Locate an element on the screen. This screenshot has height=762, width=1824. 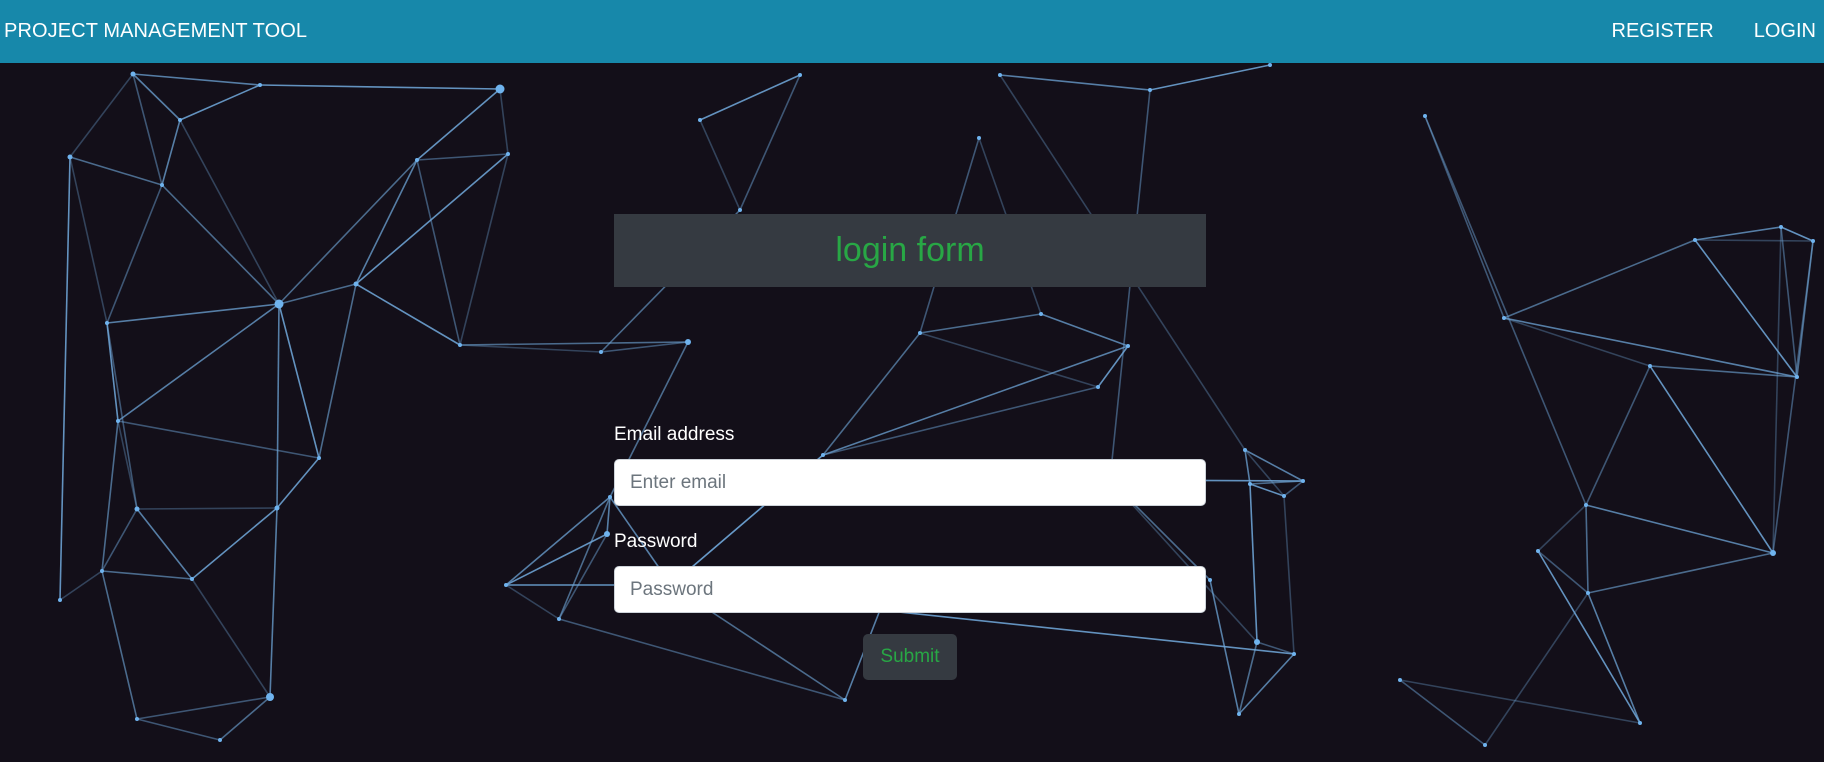
submit-button: Submit is located at coordinates (910, 657).